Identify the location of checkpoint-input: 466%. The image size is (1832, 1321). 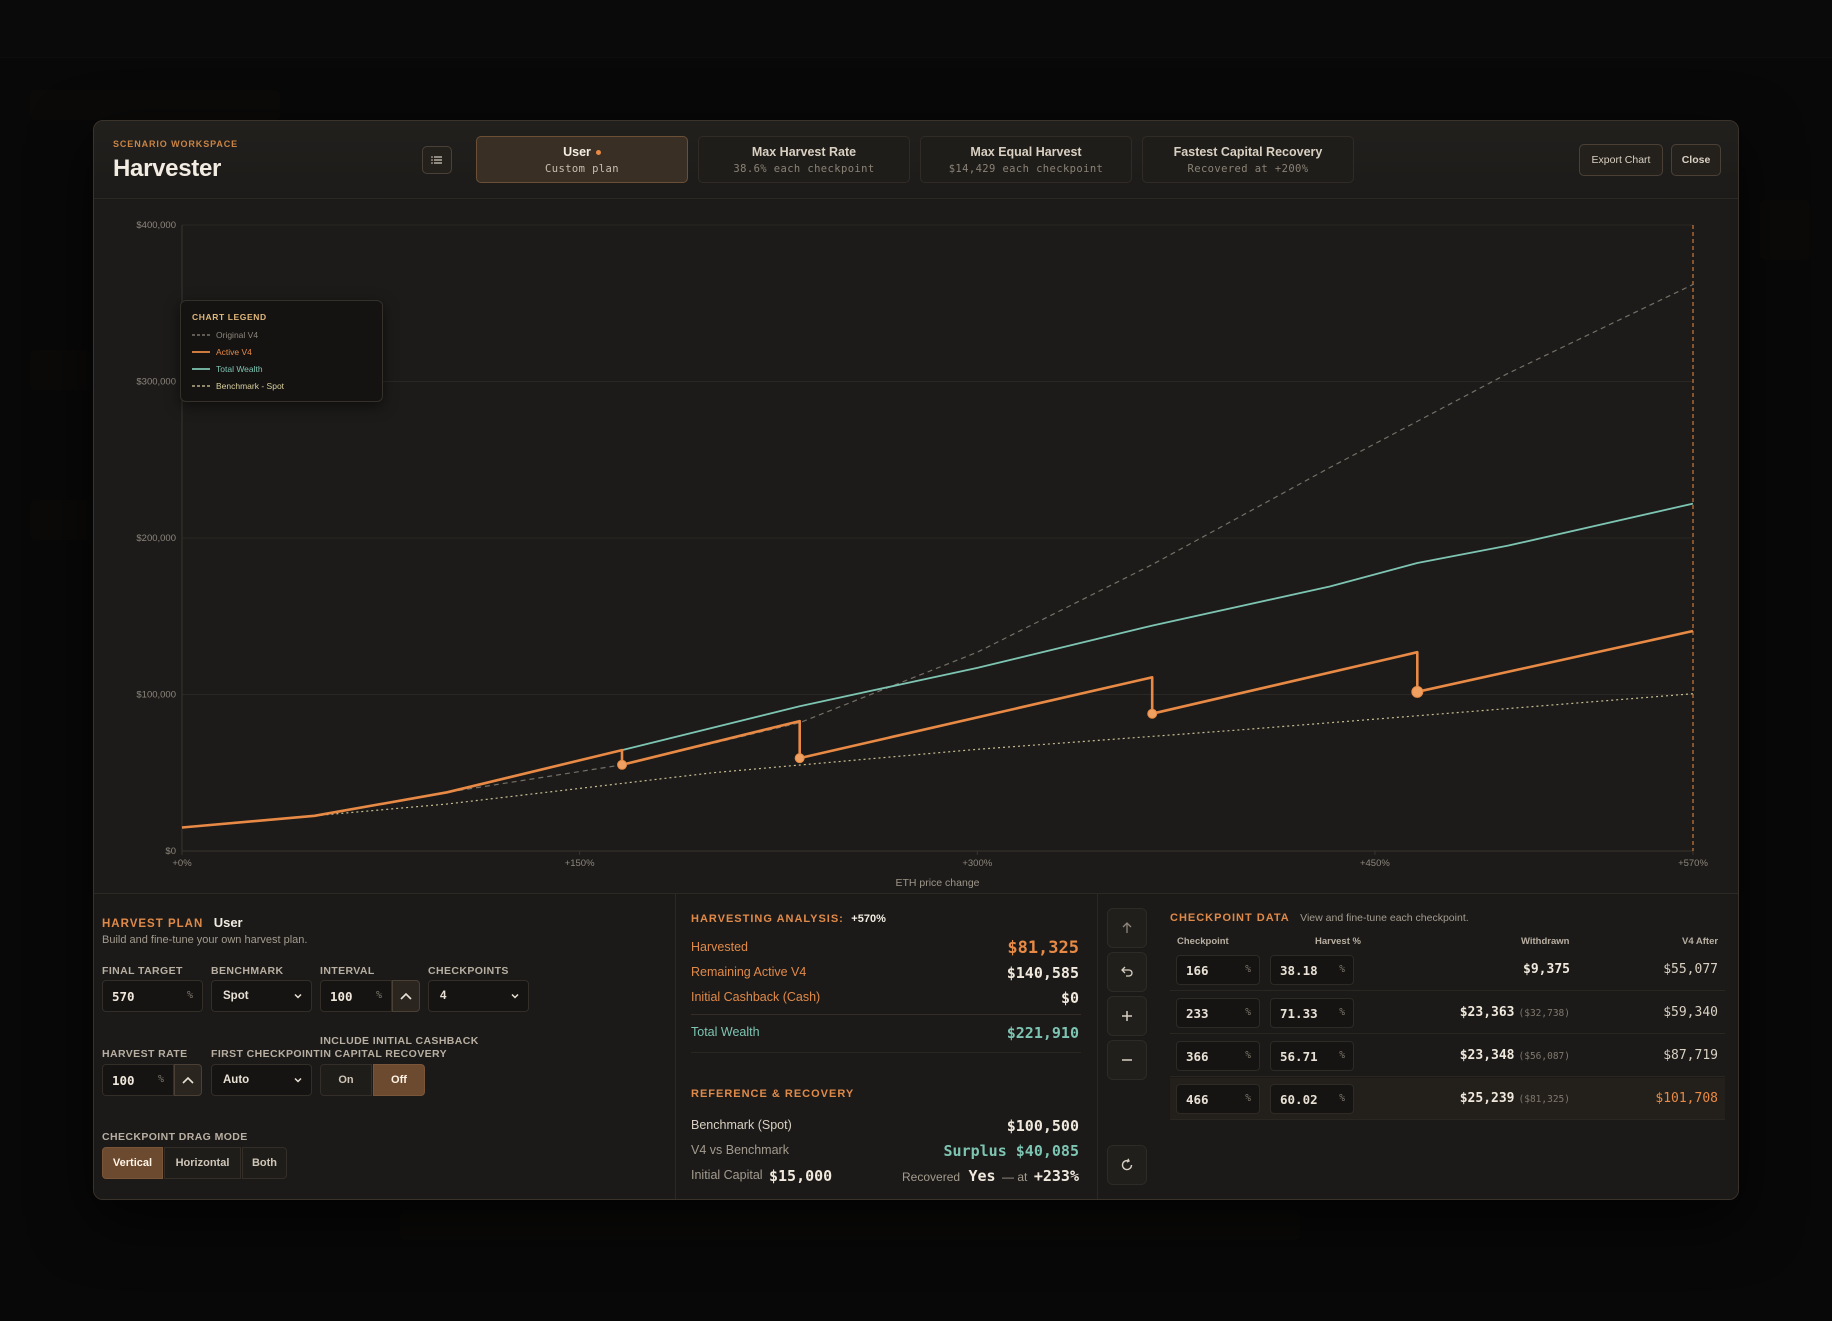
(1218, 1099).